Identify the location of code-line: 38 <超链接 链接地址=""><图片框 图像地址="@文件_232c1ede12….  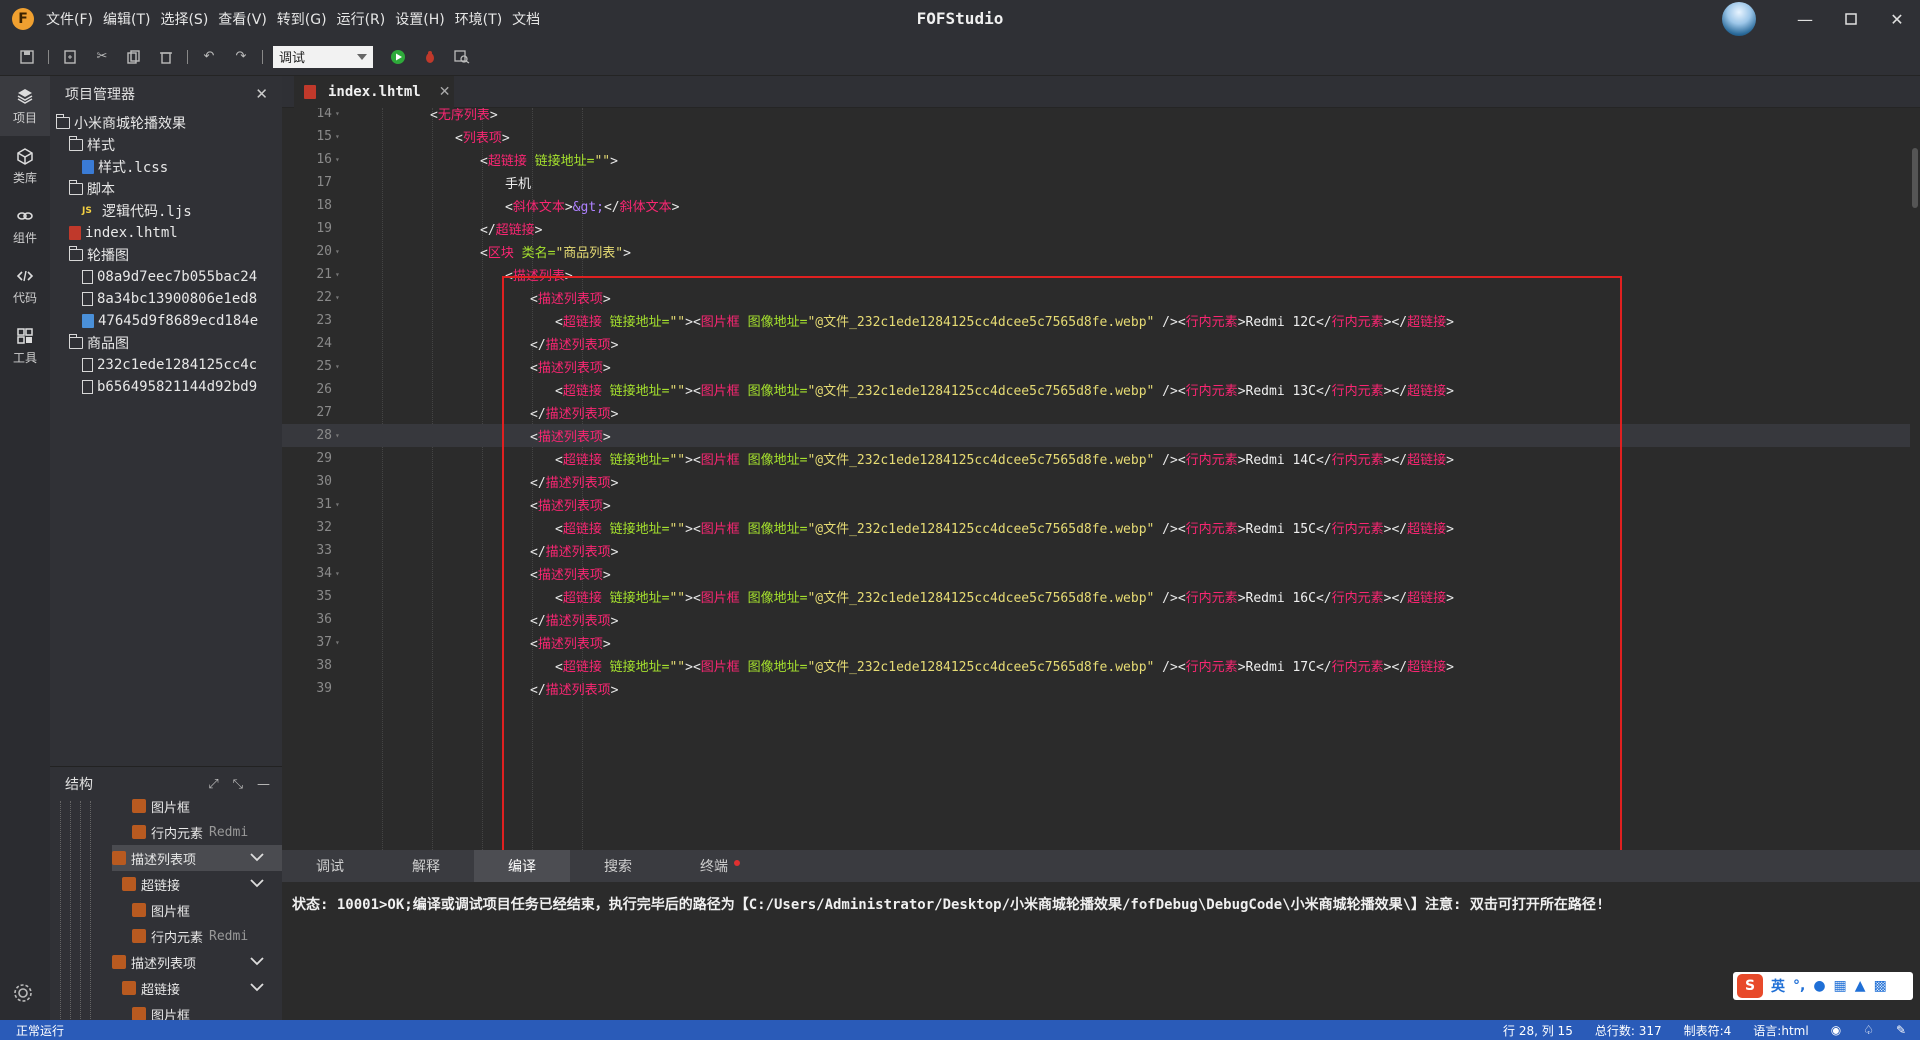
(1096, 665).